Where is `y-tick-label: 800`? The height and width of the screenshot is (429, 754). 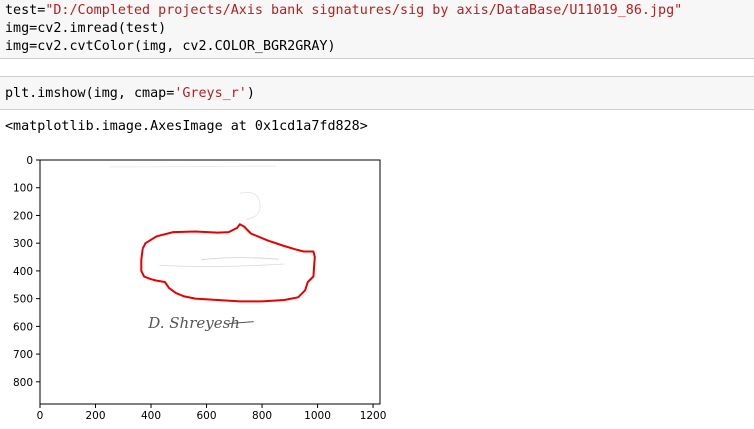 y-tick-label: 800 is located at coordinates (23, 383).